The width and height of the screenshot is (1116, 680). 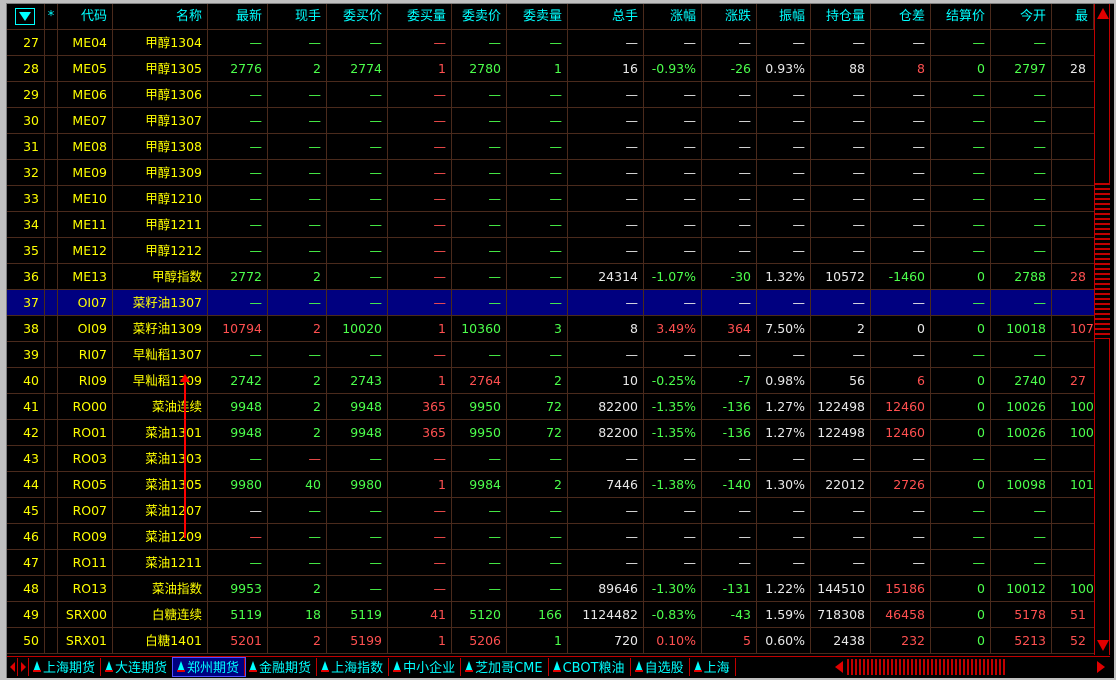 I want to click on tab-market: 大连期货, so click(x=137, y=666).